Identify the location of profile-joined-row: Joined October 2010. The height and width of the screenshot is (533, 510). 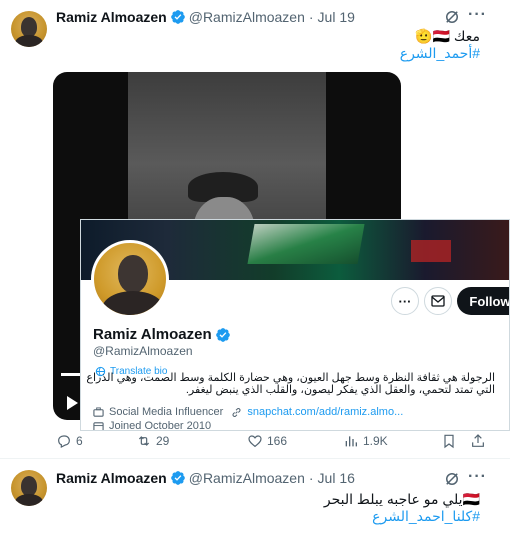
(152, 425).